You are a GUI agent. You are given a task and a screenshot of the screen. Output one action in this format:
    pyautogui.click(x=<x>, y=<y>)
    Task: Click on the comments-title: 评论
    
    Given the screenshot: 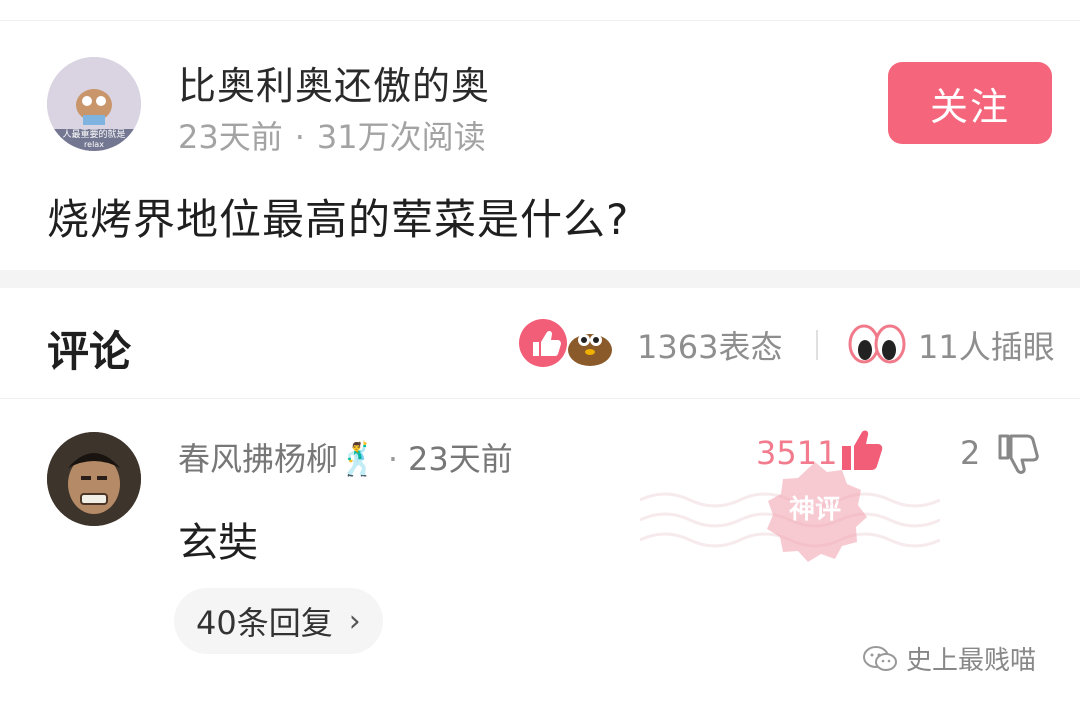 What is the action you would take?
    pyautogui.click(x=89, y=351)
    